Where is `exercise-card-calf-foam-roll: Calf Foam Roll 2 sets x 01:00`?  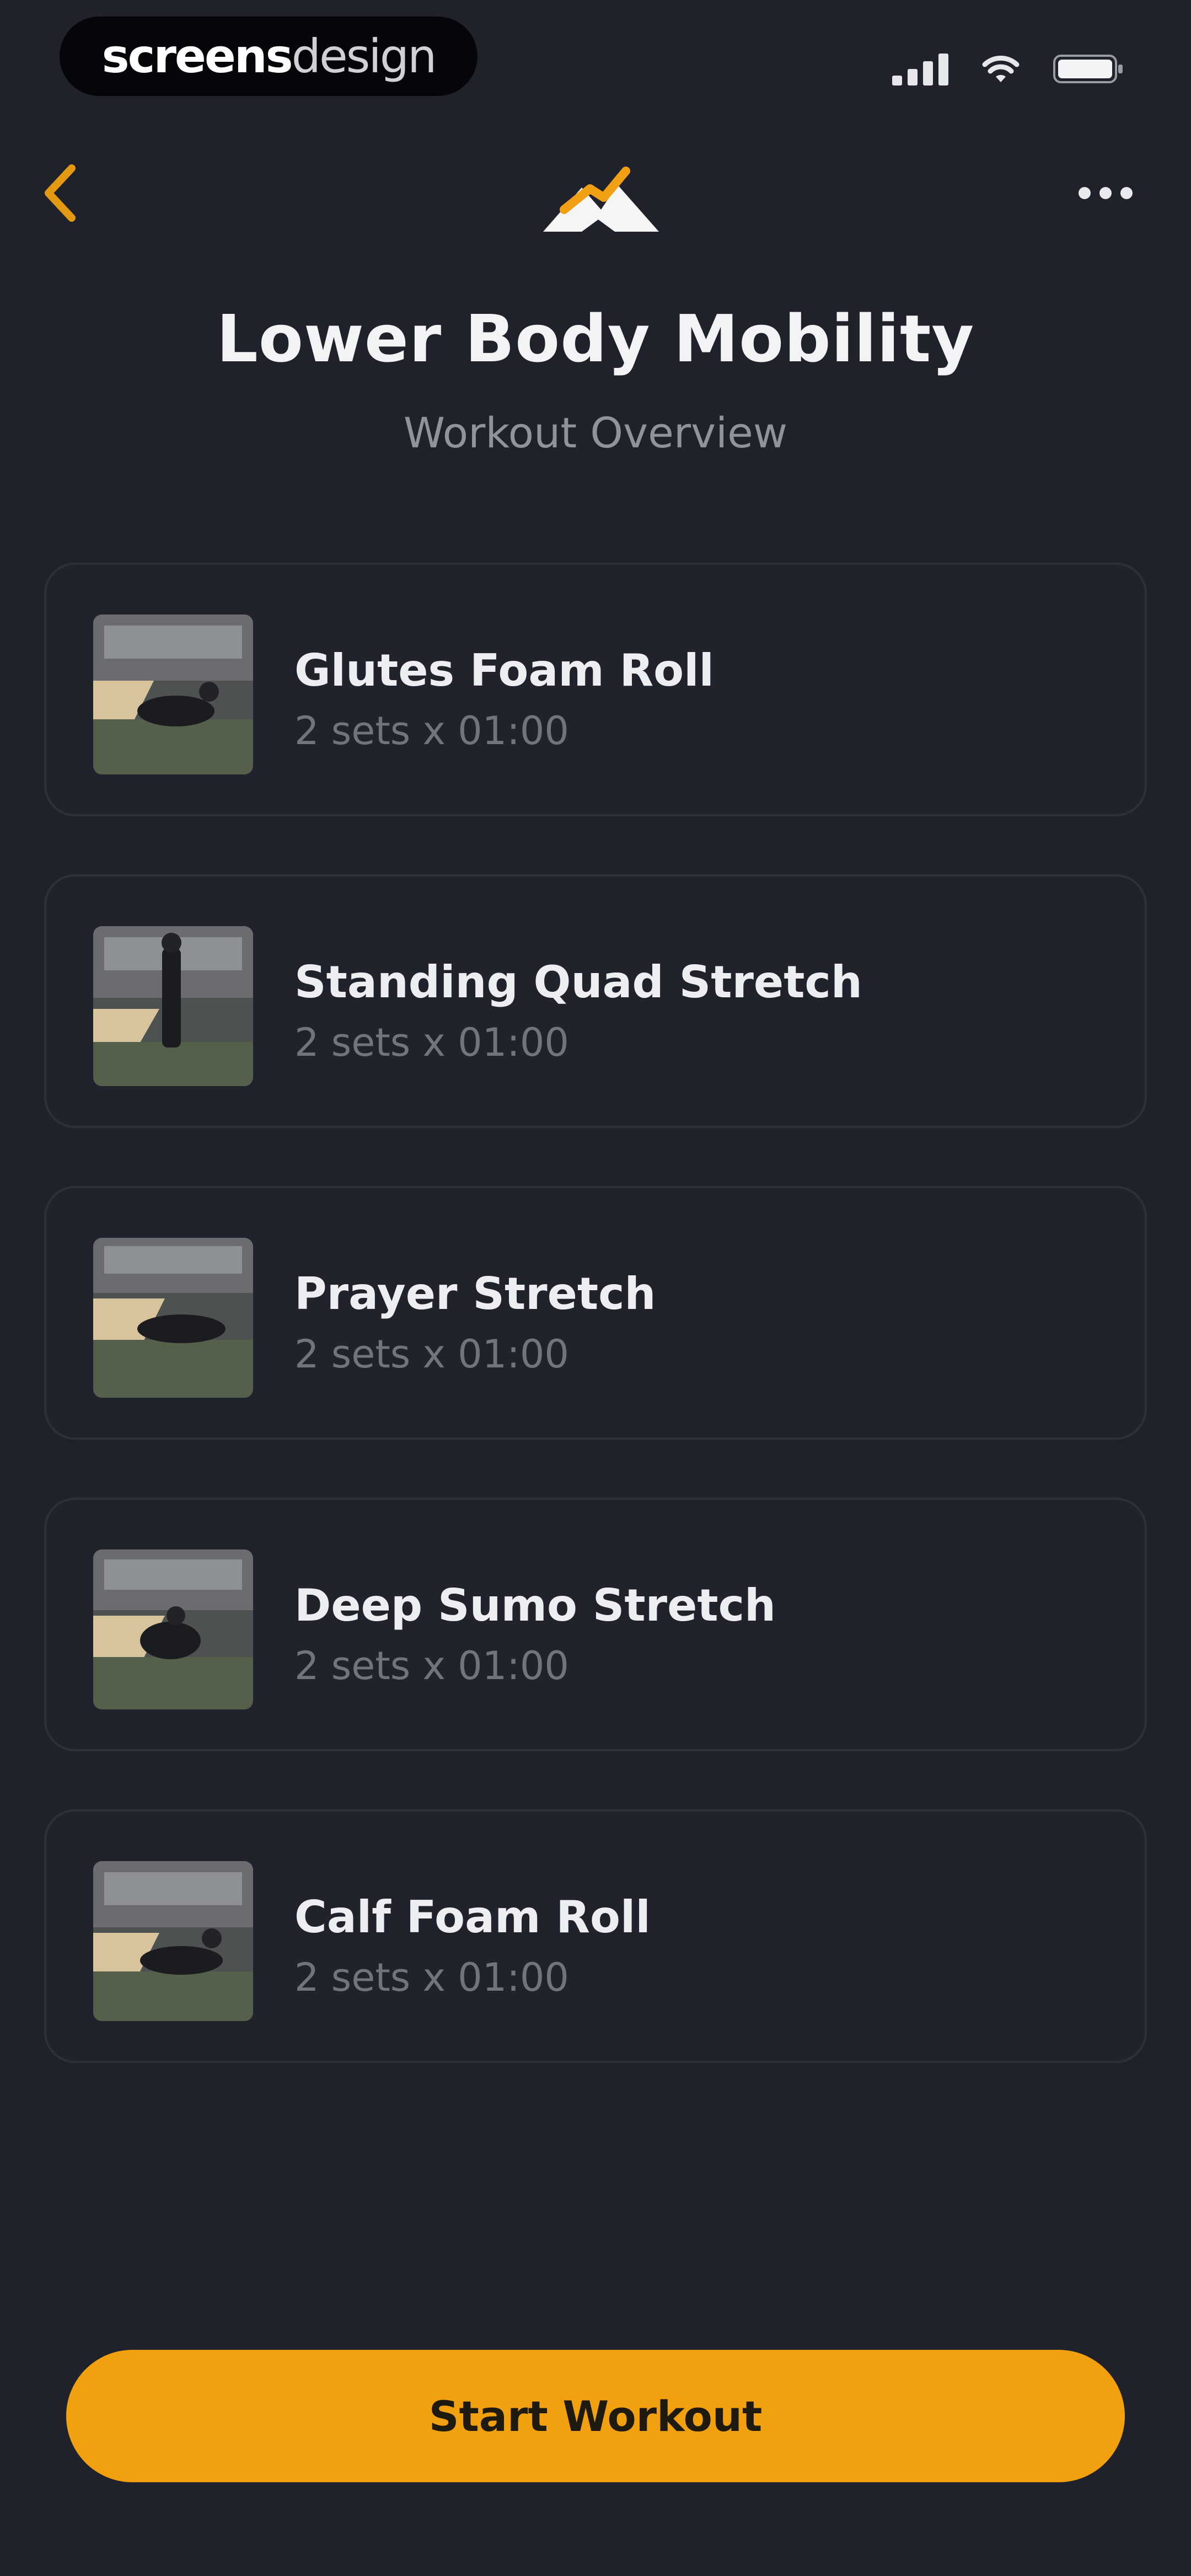
exercise-card-calf-foam-roll: Calf Foam Roll 2 sets x 01:00 is located at coordinates (595, 1936).